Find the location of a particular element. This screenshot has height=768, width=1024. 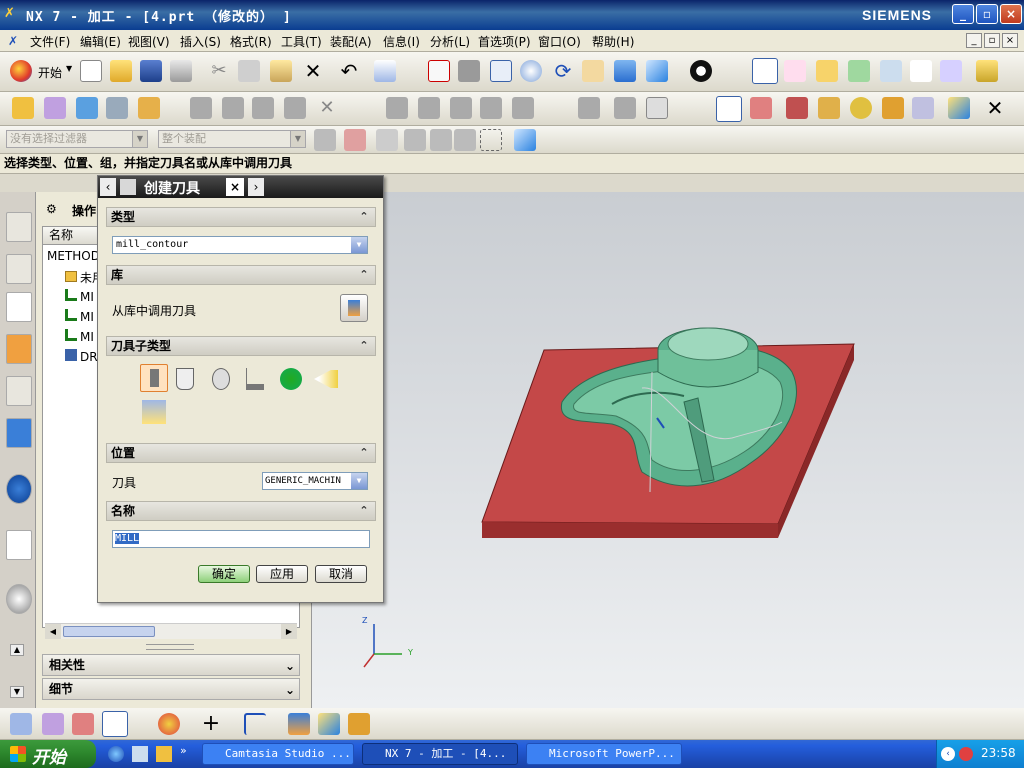

menu-assemblies: 装配(A) is located at coordinates (351, 41).